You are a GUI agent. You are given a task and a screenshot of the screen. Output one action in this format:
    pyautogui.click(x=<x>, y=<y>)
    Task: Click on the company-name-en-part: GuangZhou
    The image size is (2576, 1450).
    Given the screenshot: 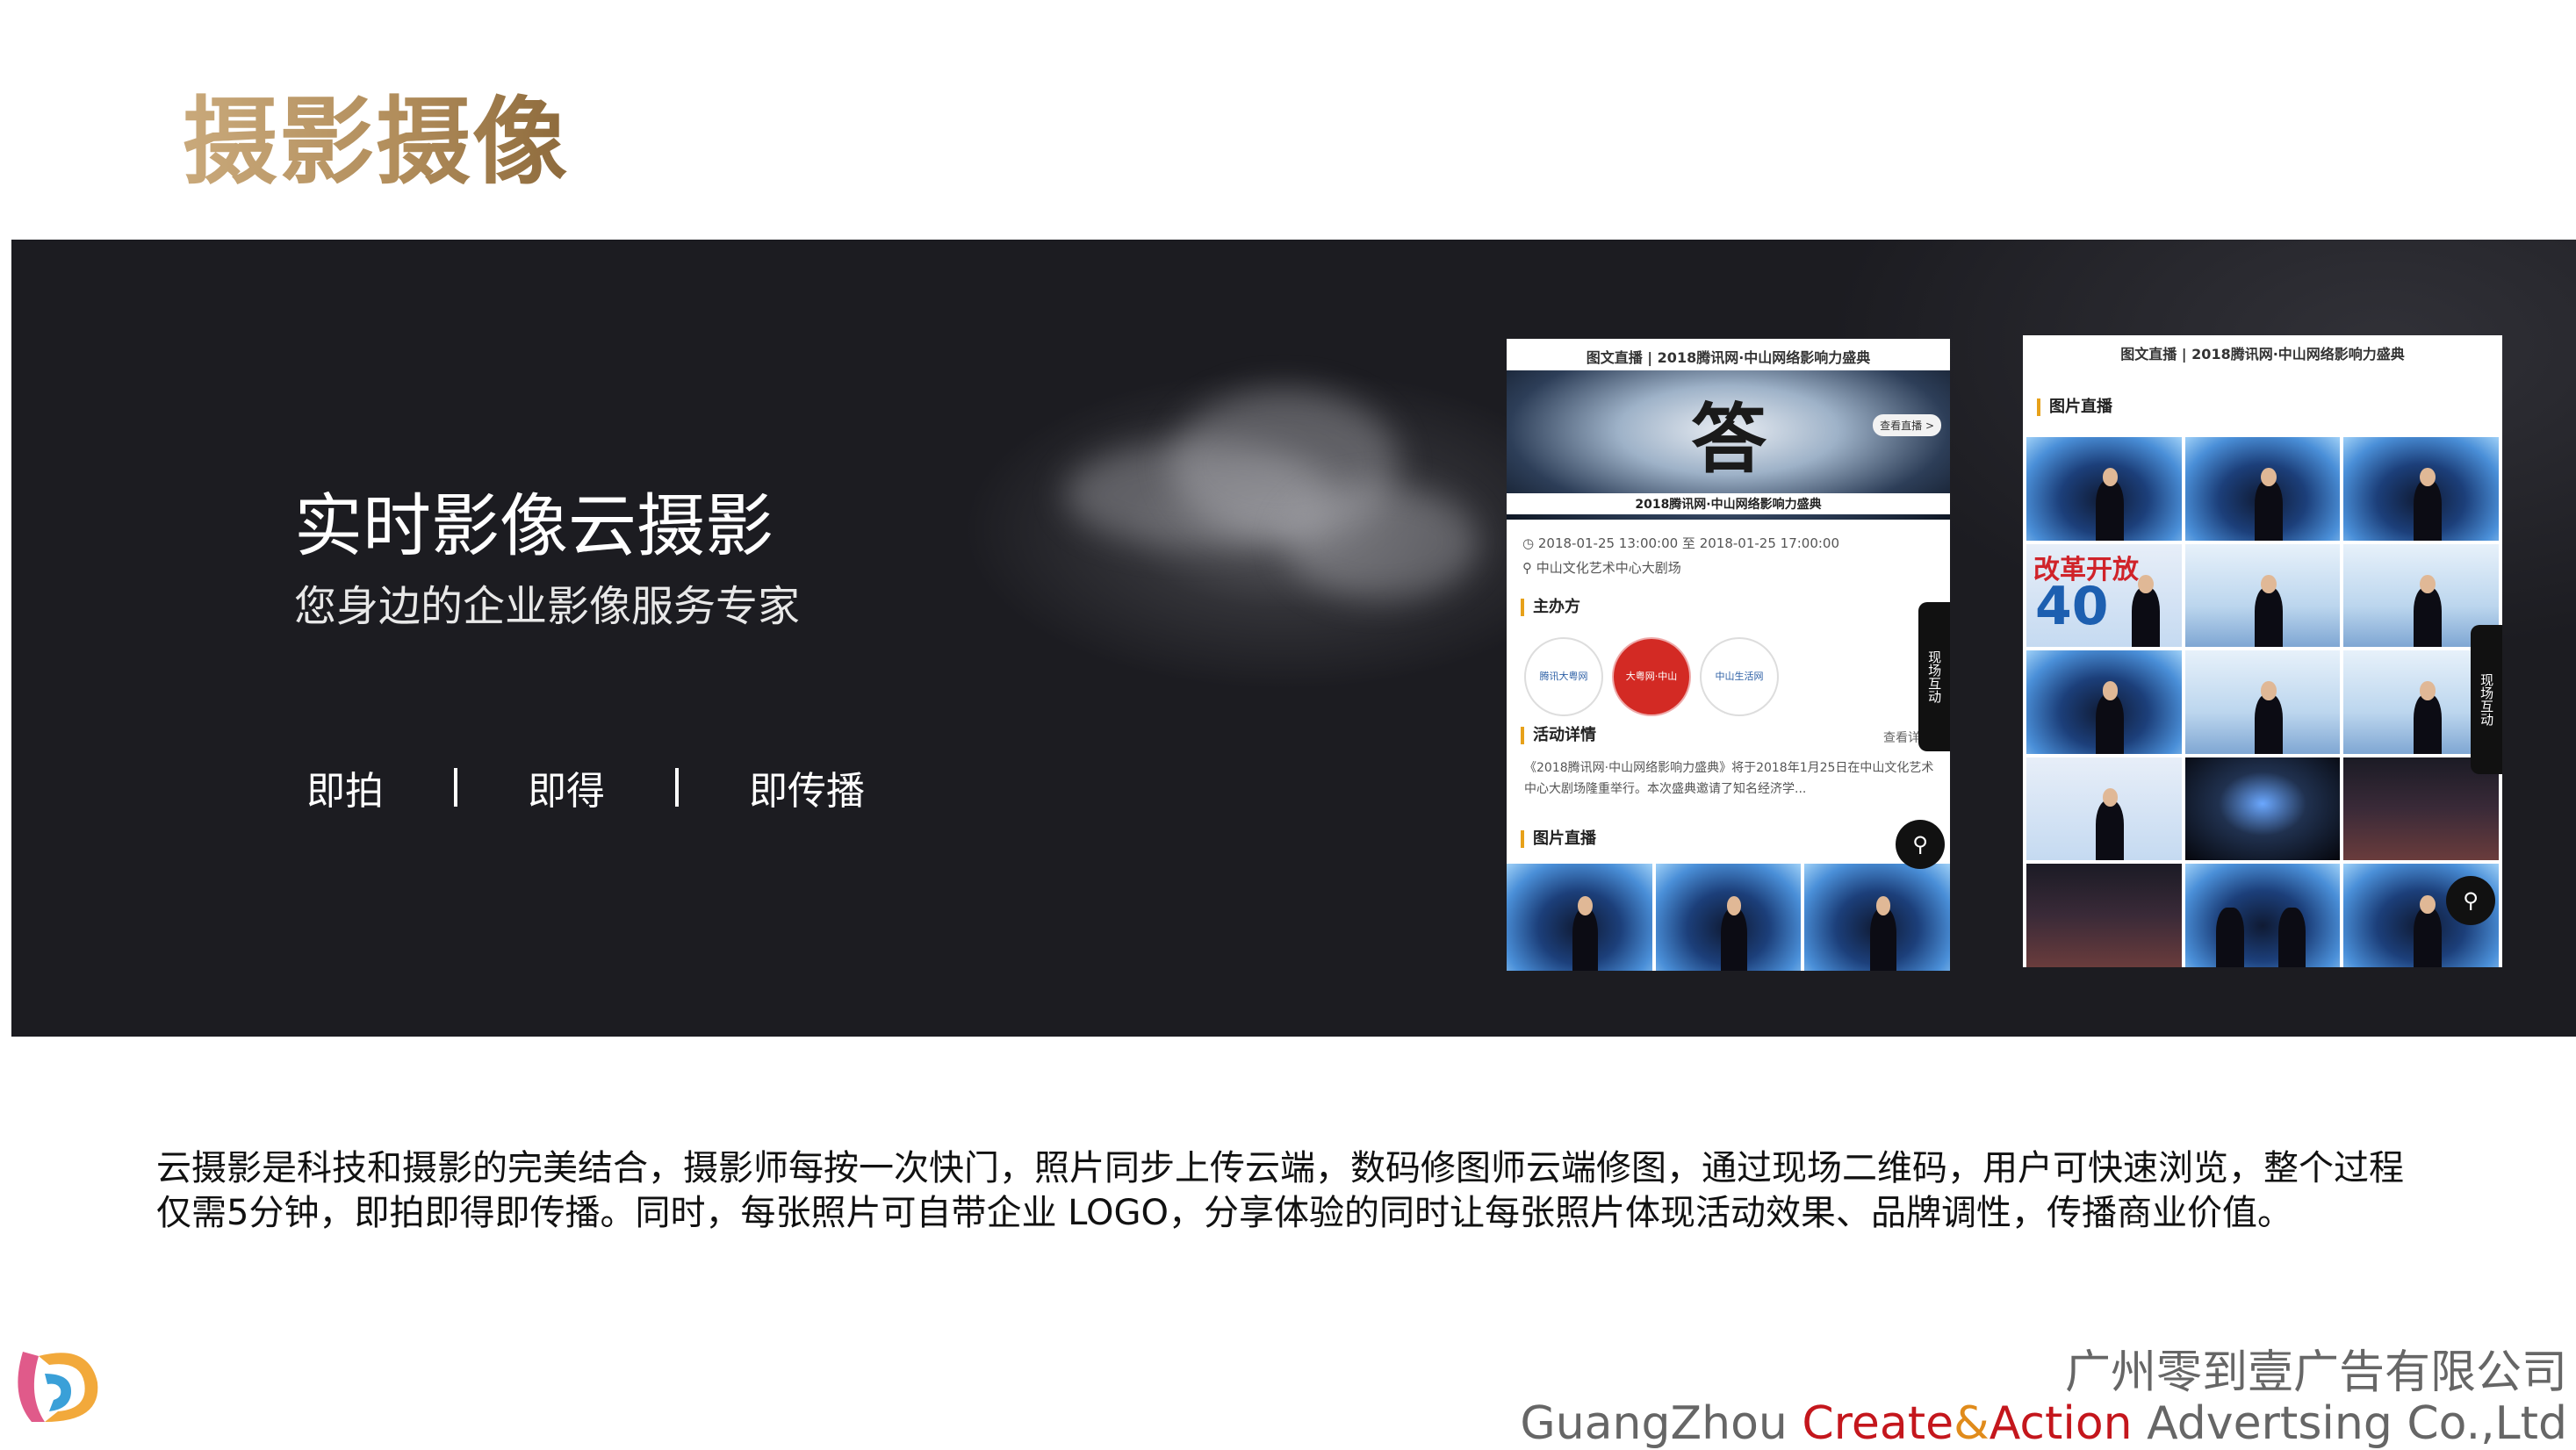 What is the action you would take?
    pyautogui.click(x=1661, y=1423)
    